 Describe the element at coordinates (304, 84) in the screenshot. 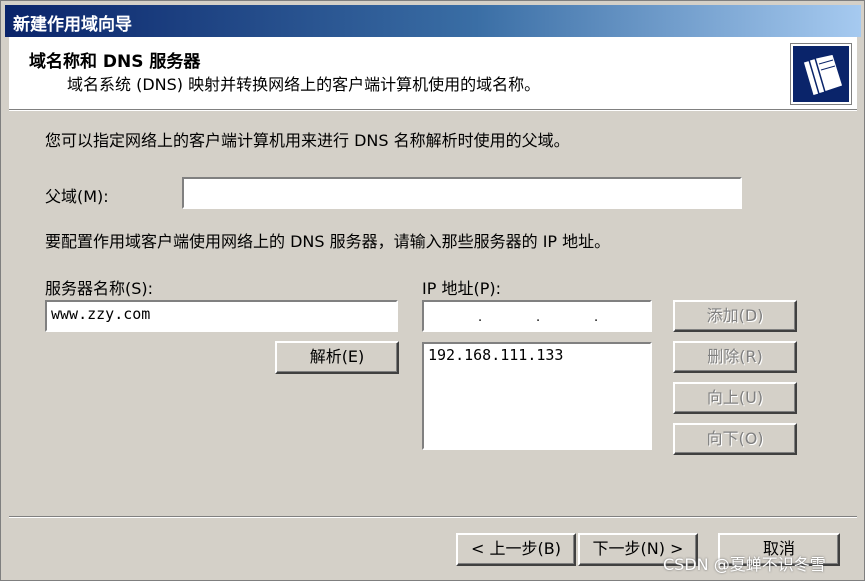

I see `header-subtitle: 域名系统 (DNS) 映射并转换网络上的客户端计算机使用的域名称。` at that location.